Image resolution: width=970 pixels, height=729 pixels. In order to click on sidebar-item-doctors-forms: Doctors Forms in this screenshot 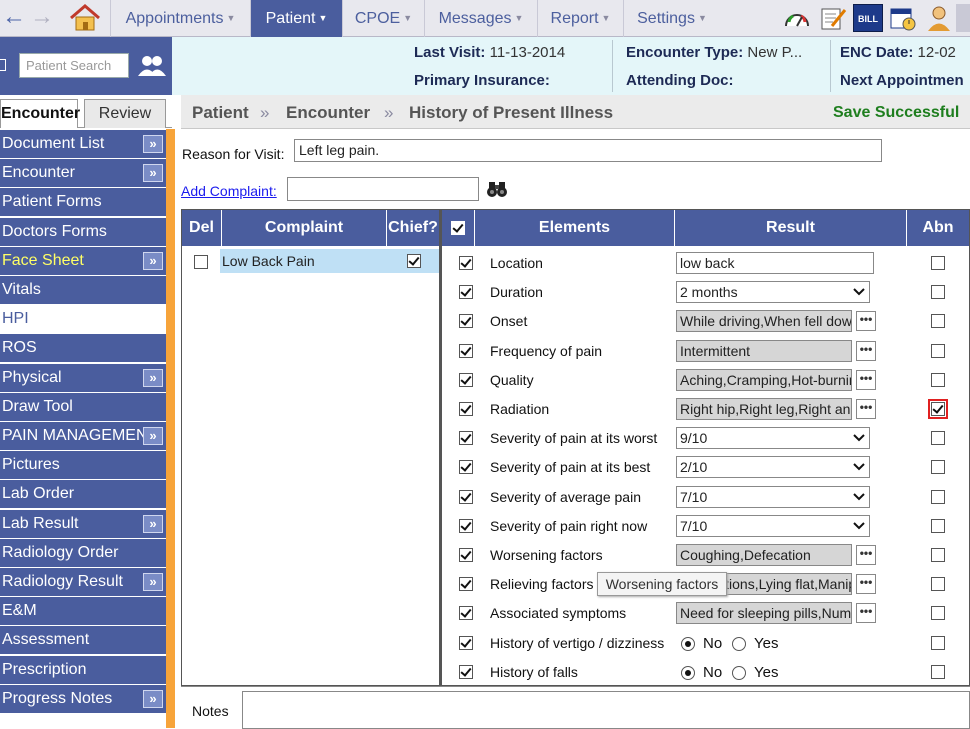, I will do `click(83, 231)`.